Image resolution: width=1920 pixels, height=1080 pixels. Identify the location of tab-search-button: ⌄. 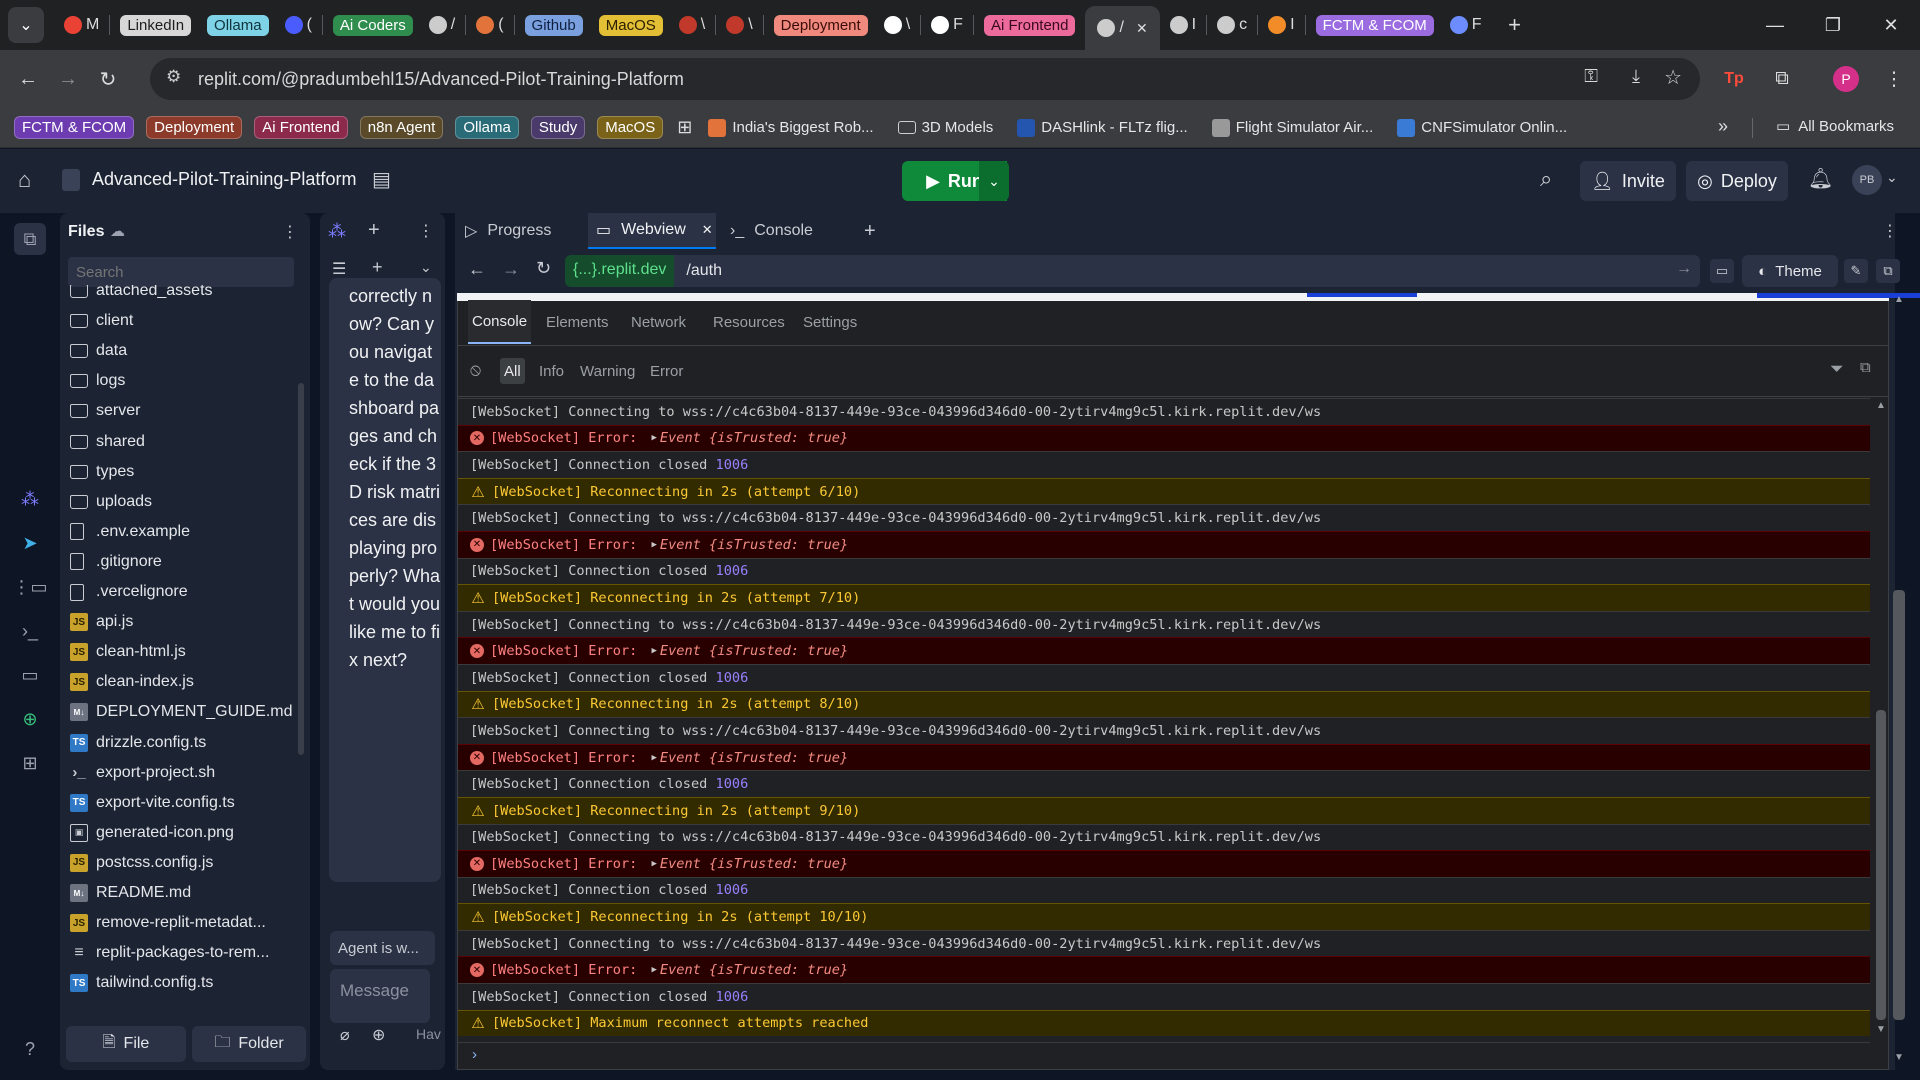
(26, 25).